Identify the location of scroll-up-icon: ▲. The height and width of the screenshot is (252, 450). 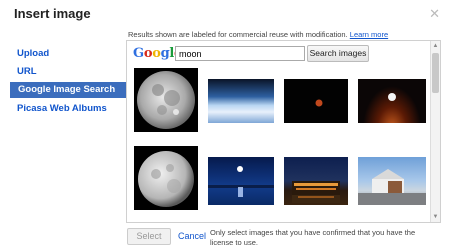
(435, 46).